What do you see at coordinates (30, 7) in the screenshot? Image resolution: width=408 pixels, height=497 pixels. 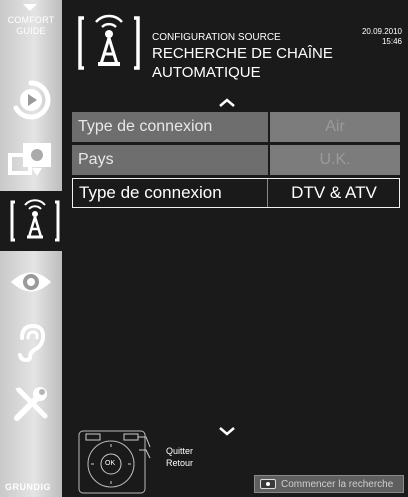 I see `up-arrow-icon` at bounding box center [30, 7].